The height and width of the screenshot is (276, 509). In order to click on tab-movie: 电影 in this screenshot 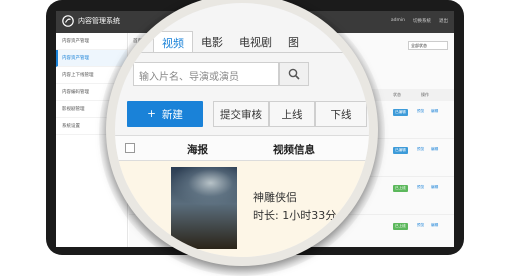, I will do `click(212, 42)`.